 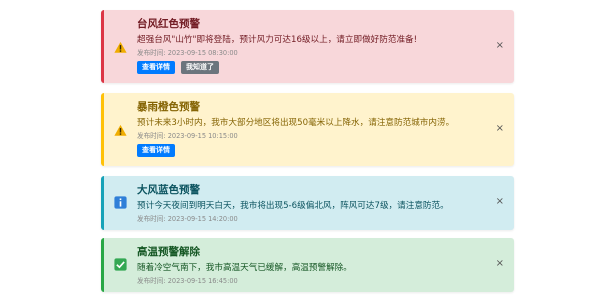 I want to click on alert-title: 大风蓝色预警, so click(x=168, y=190).